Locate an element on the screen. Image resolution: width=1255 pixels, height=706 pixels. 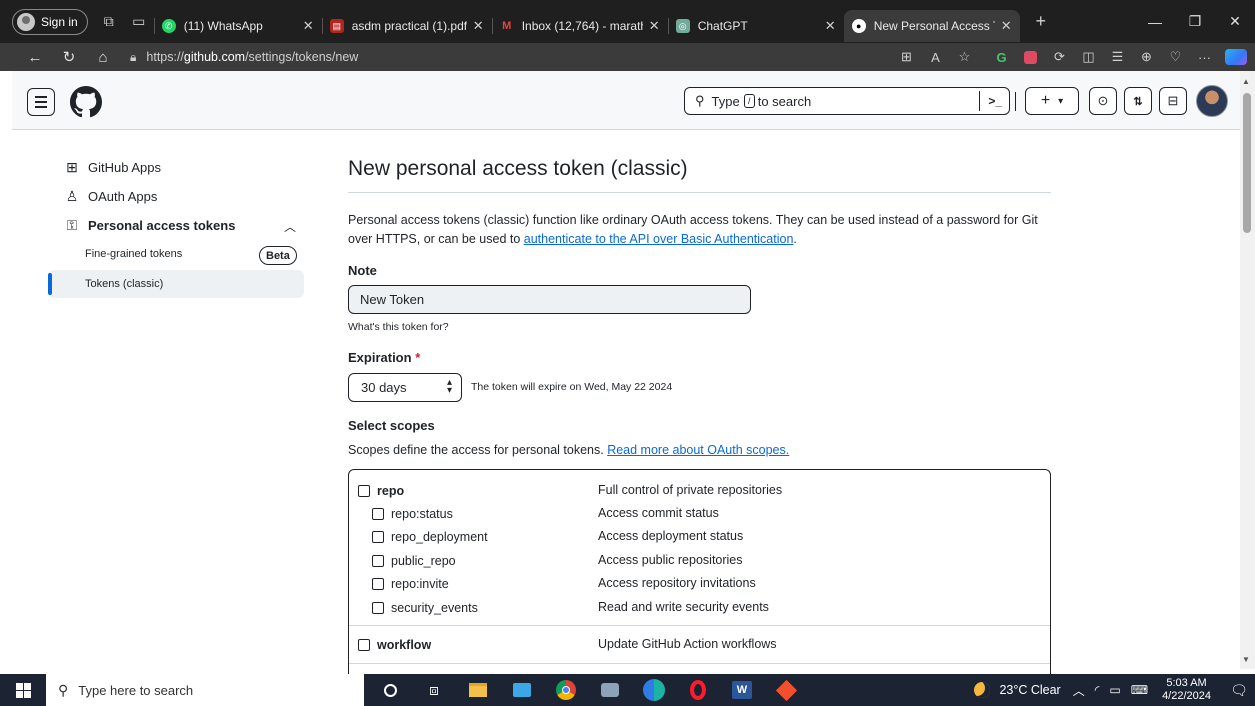
taskbar-clock: 5:03 AM 4/22/2024 is located at coordinates (1186, 690).